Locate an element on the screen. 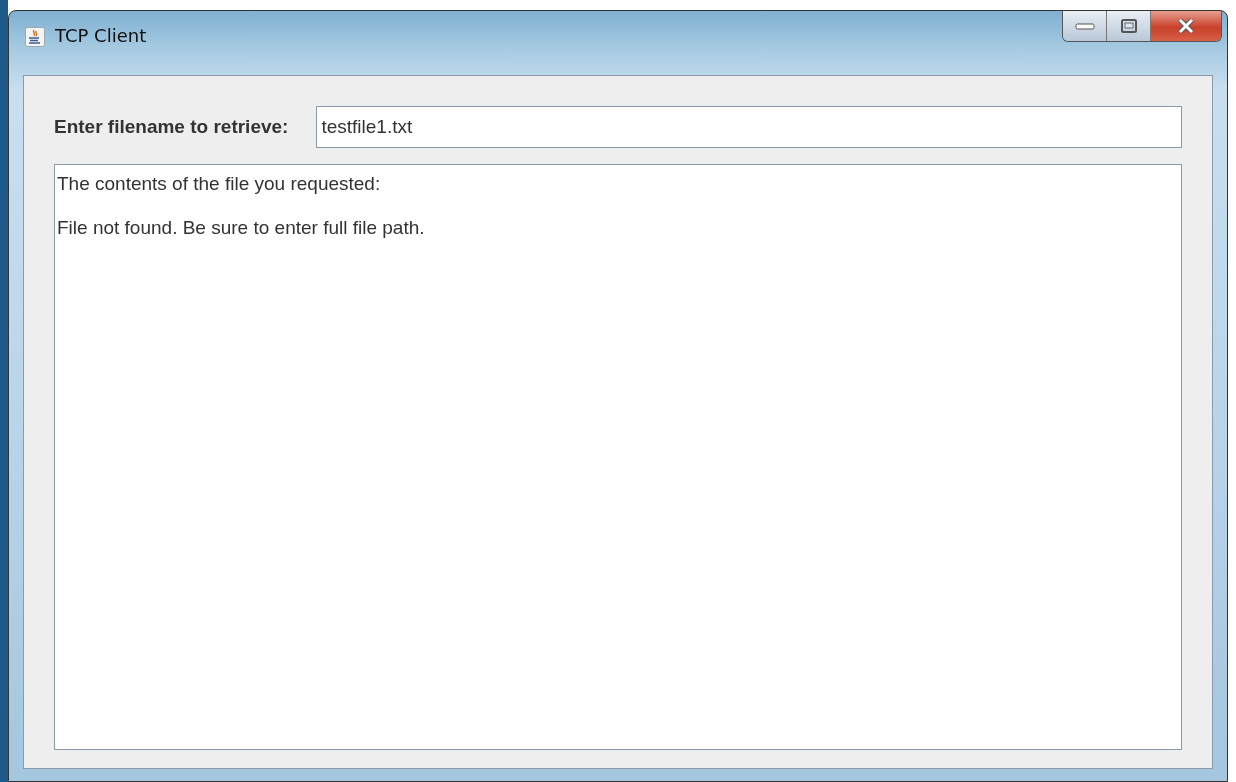 Image resolution: width=1236 pixels, height=782 pixels. coffee-cup-icon is located at coordinates (35, 37).